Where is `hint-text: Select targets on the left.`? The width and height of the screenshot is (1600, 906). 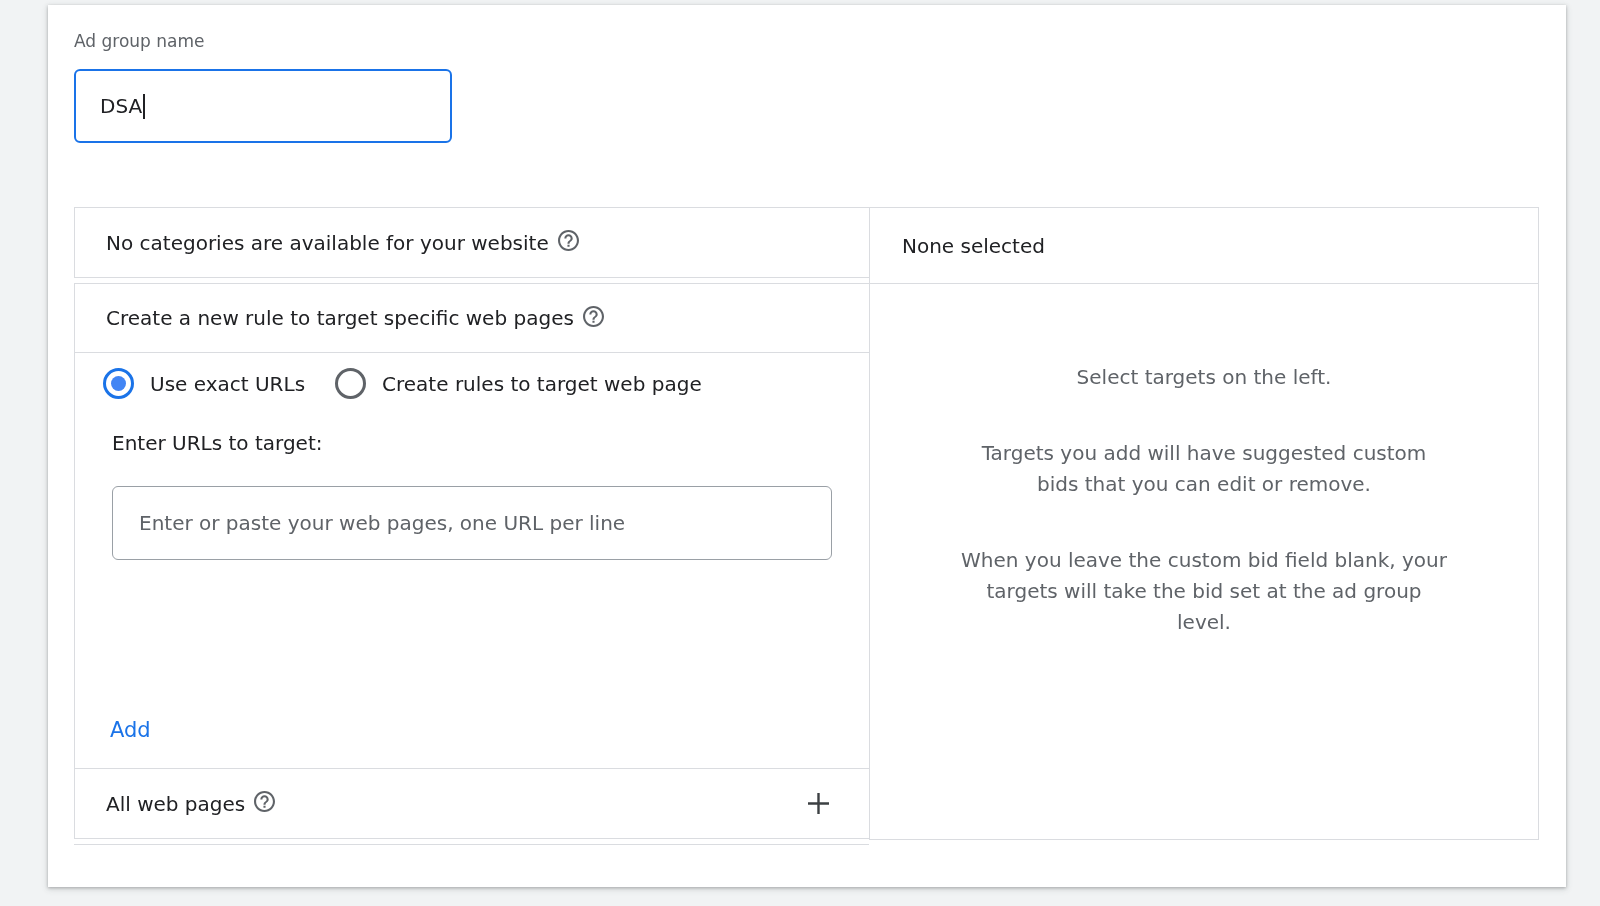
hint-text: Select targets on the left. is located at coordinates (1204, 377).